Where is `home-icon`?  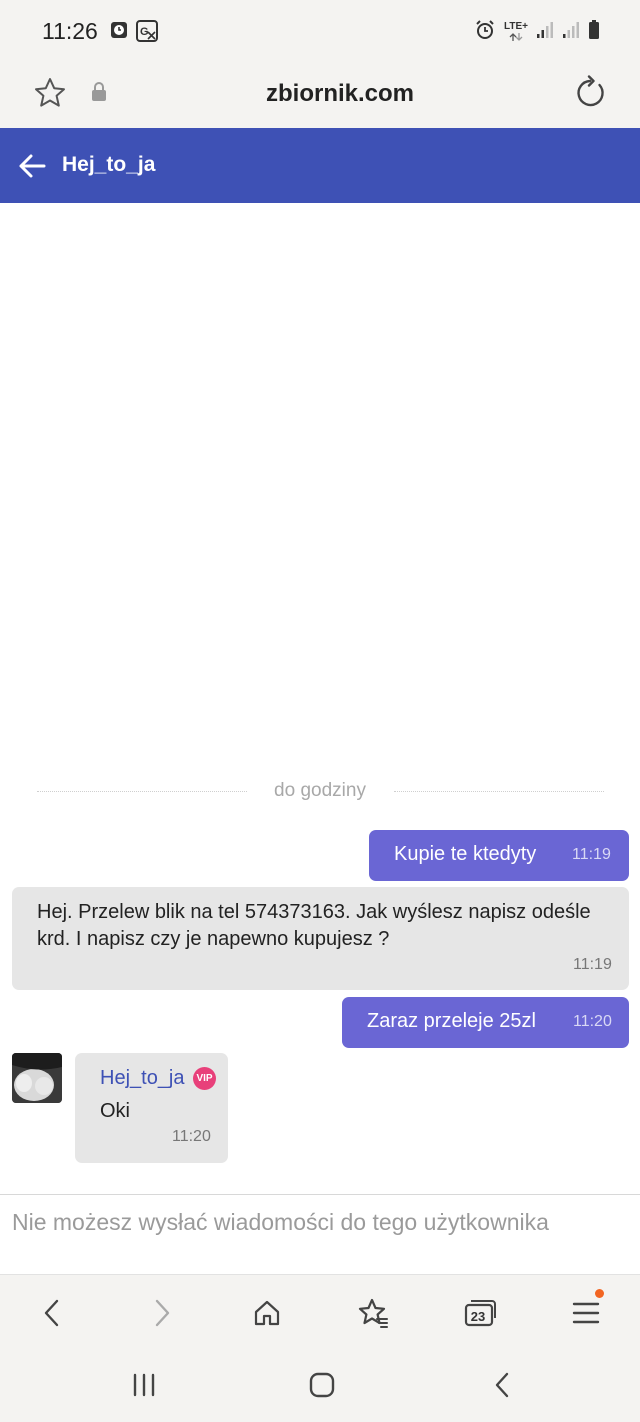
home-icon is located at coordinates (267, 1313).